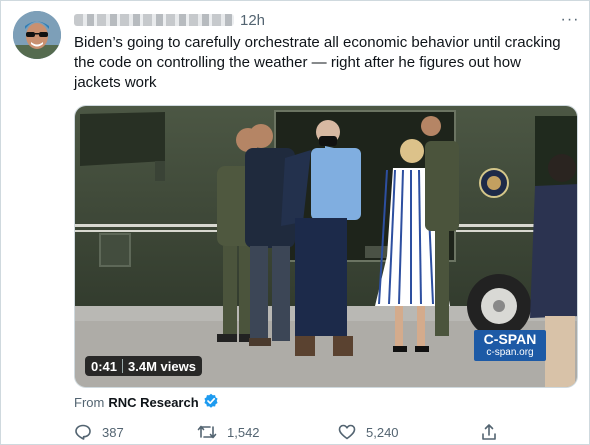 The width and height of the screenshot is (590, 445). What do you see at coordinates (243, 432) in the screenshot?
I see `retweet-count: 1,542` at bounding box center [243, 432].